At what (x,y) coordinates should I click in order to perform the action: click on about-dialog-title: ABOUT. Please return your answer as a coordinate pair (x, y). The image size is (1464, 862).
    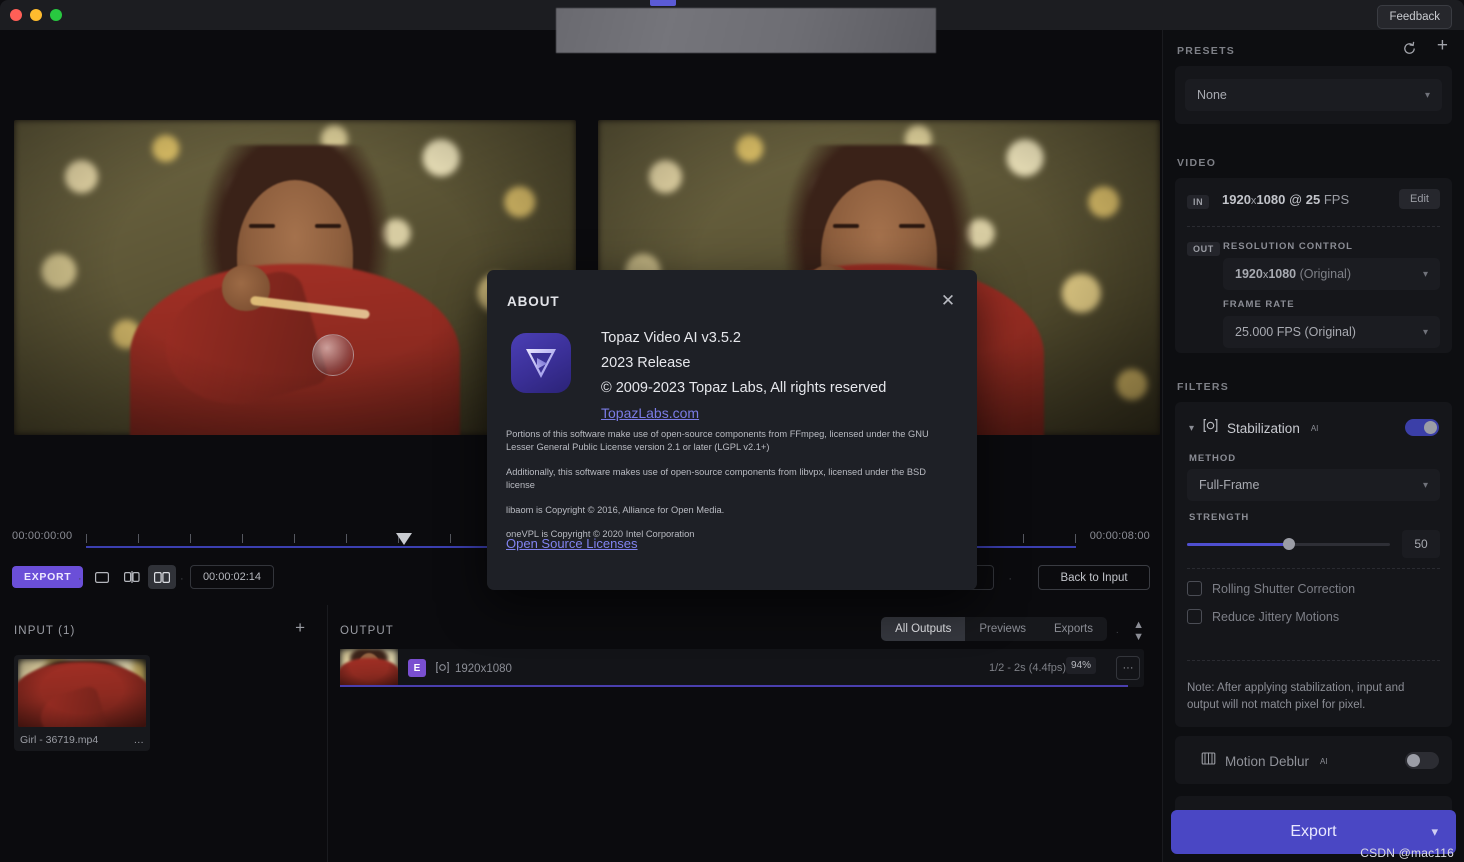
    Looking at the image, I should click on (533, 301).